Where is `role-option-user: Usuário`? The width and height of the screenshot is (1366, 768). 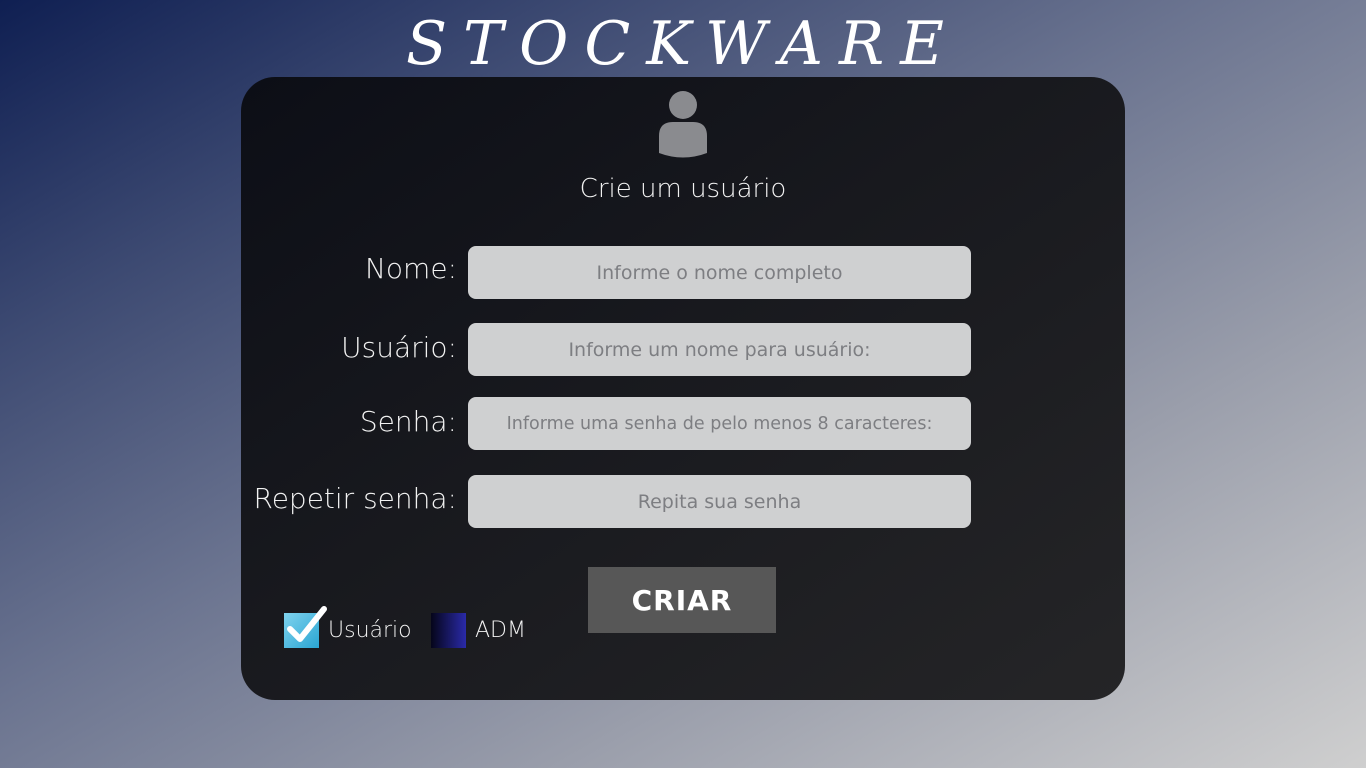
role-option-user: Usuário is located at coordinates (348, 627).